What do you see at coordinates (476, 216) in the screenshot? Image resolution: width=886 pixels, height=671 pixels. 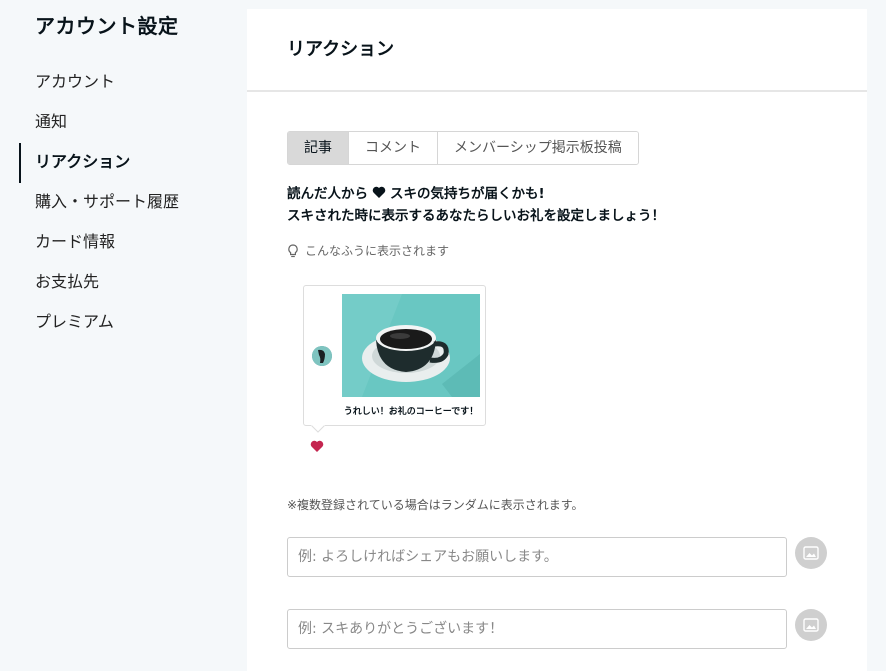 I see `description-line2: スキされた時に表示するあなたらしいお礼を設定しましょう！` at bounding box center [476, 216].